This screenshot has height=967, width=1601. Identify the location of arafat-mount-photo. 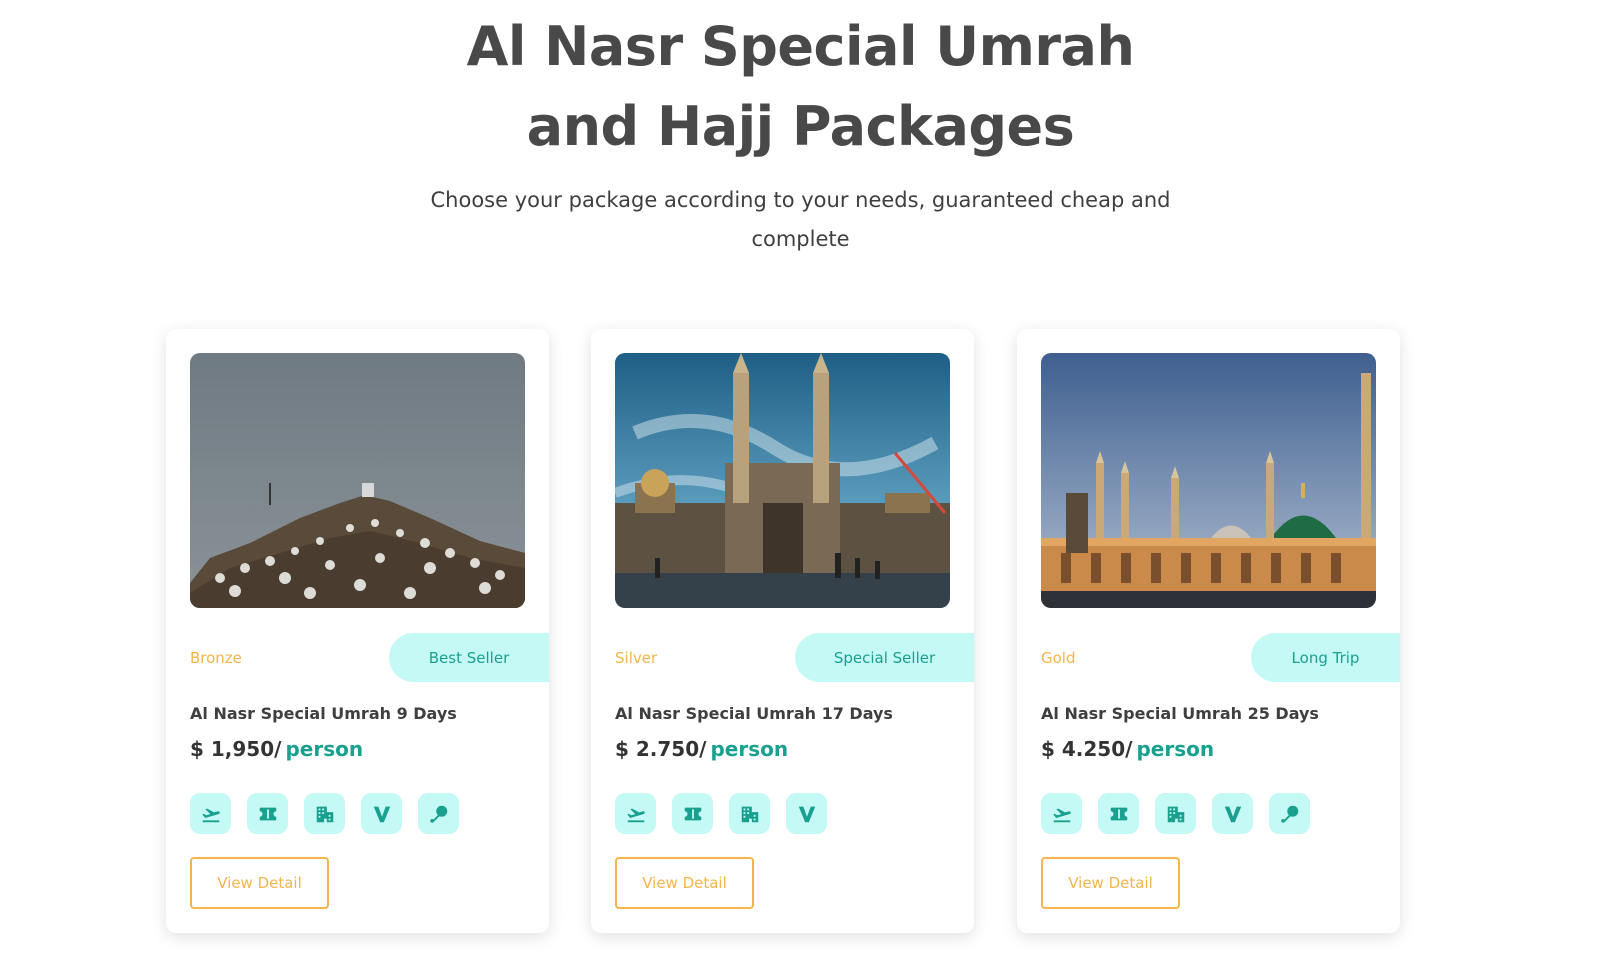
(357, 480).